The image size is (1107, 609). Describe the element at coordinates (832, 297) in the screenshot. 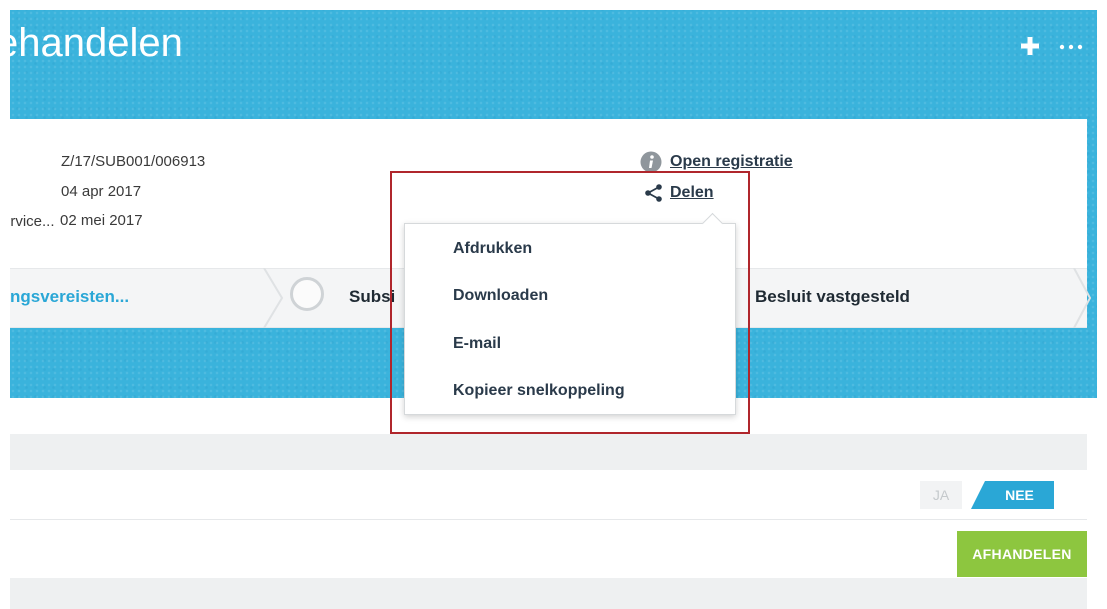

I see `step-decision: Besluit vastgesteld` at that location.